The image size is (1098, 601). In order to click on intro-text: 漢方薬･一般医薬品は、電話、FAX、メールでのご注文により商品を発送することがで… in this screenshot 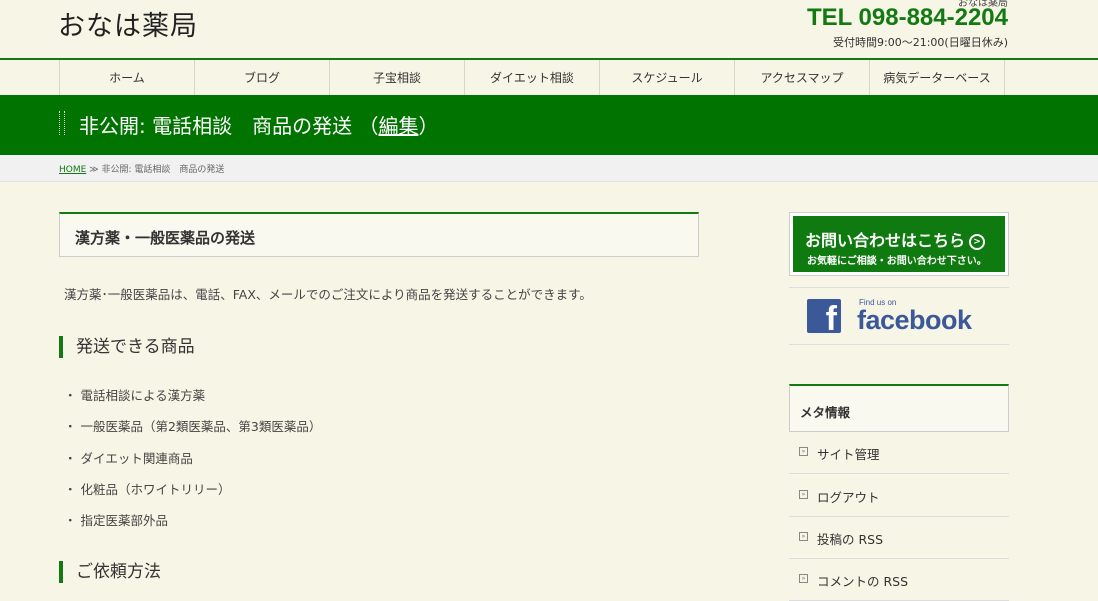, I will do `click(328, 294)`.